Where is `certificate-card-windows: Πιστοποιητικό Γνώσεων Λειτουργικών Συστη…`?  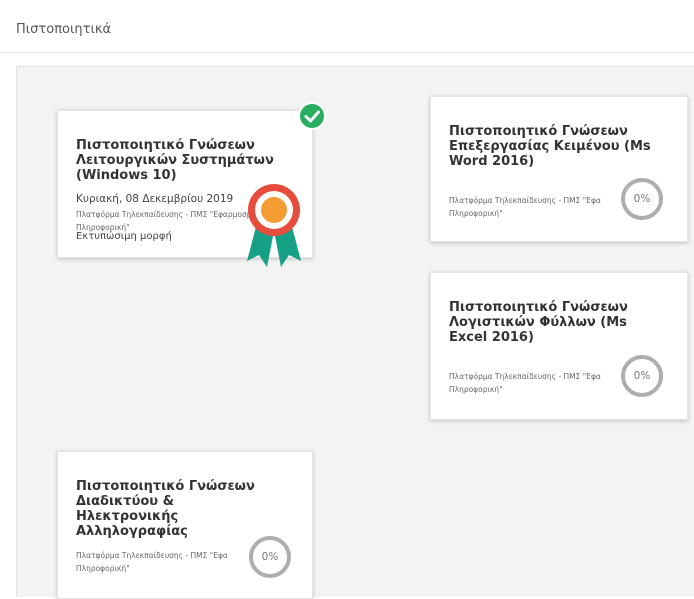 certificate-card-windows: Πιστοποιητικό Γνώσεων Λειτουργικών Συστη… is located at coordinates (191, 184).